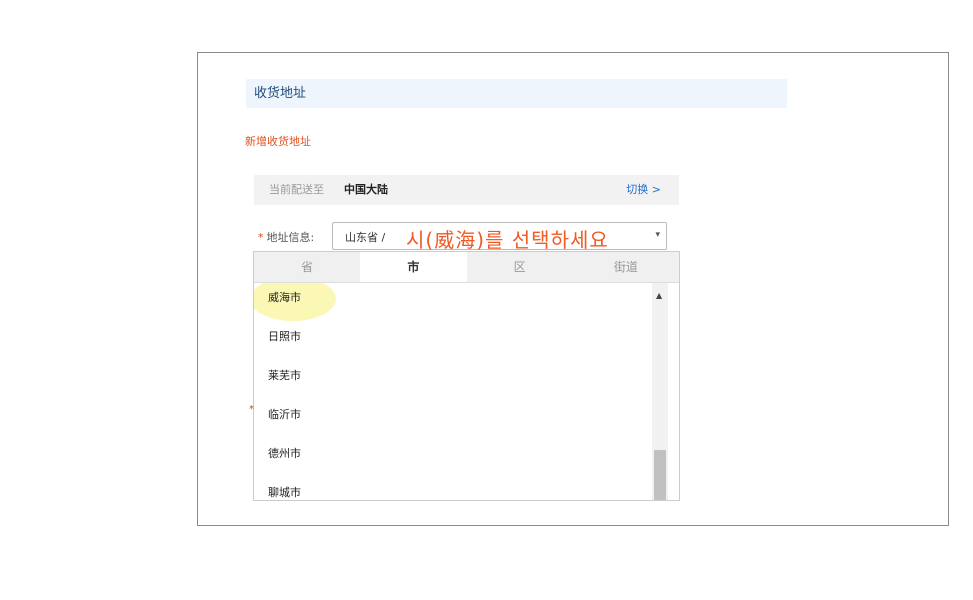 The width and height of the screenshot is (973, 600). What do you see at coordinates (307, 267) in the screenshot?
I see `tab-province: 省` at bounding box center [307, 267].